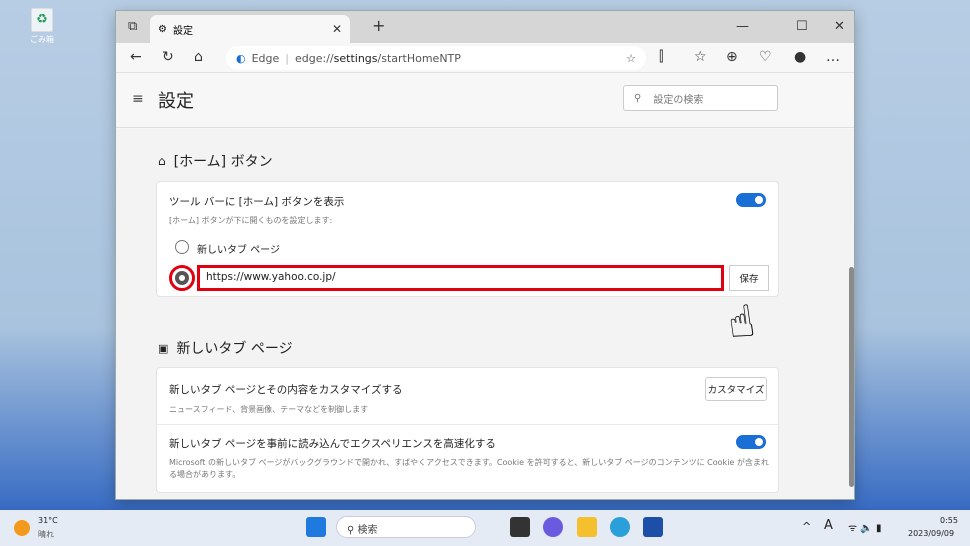  I want to click on explorer-icon, so click(587, 527).